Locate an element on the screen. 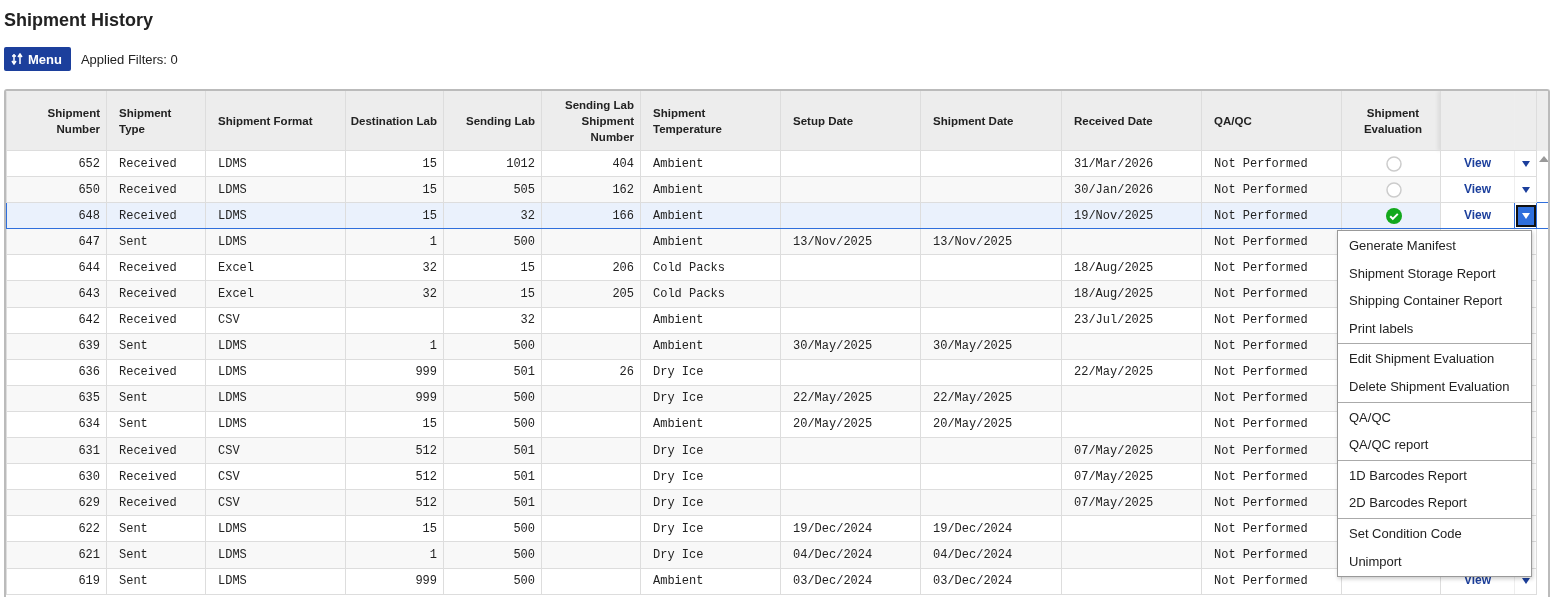  table-cell: 30/Jan/2026 is located at coordinates (1131, 189).